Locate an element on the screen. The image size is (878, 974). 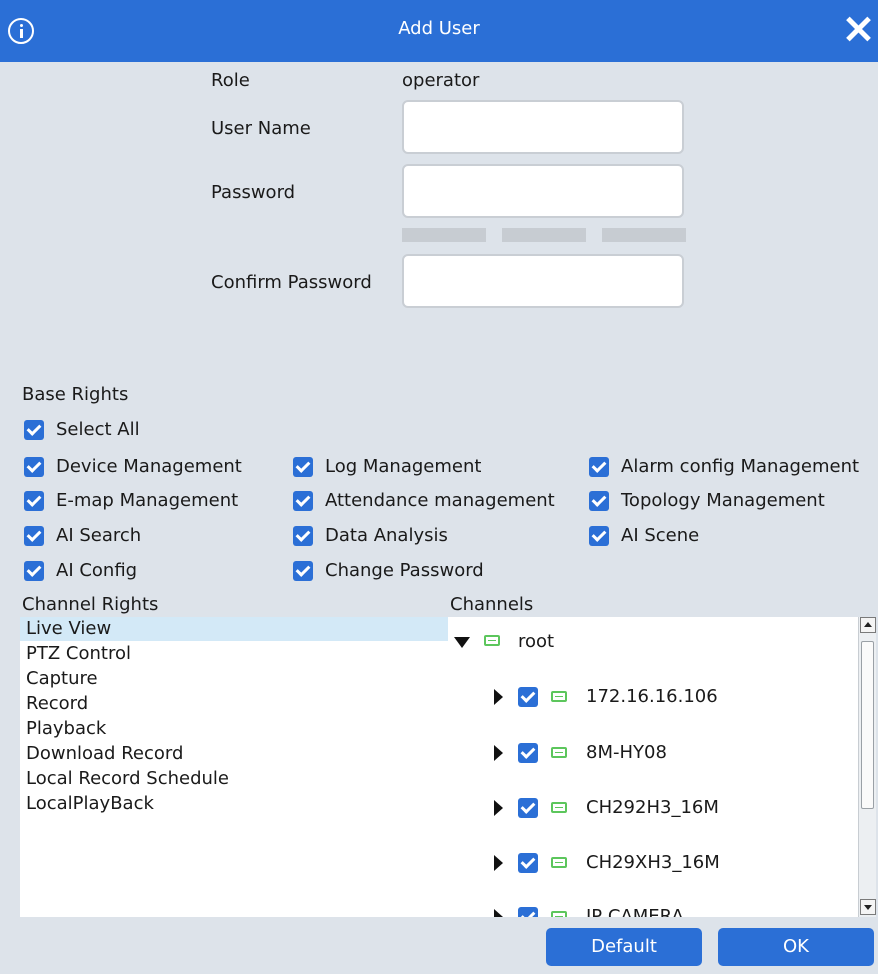
alarm-config-management-checkbox is located at coordinates (599, 467).